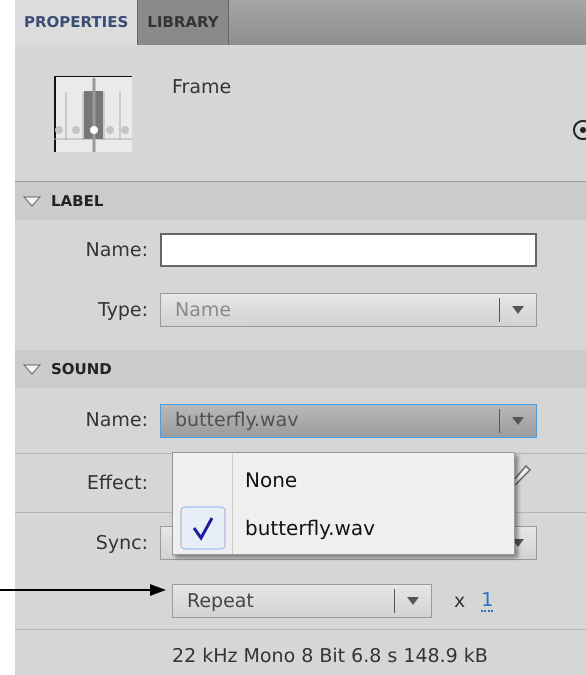  Describe the element at coordinates (460, 601) in the screenshot. I see `times-label: x` at that location.